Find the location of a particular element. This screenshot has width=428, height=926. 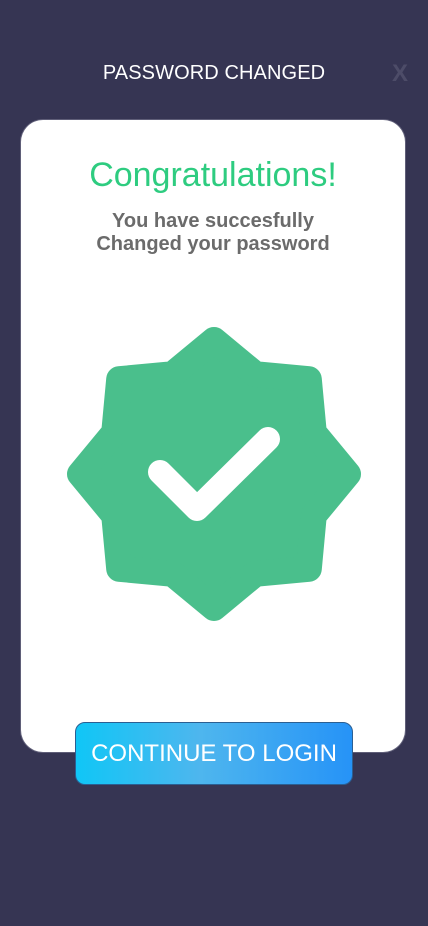

success-message-line-2: Changed your password is located at coordinates (213, 244).